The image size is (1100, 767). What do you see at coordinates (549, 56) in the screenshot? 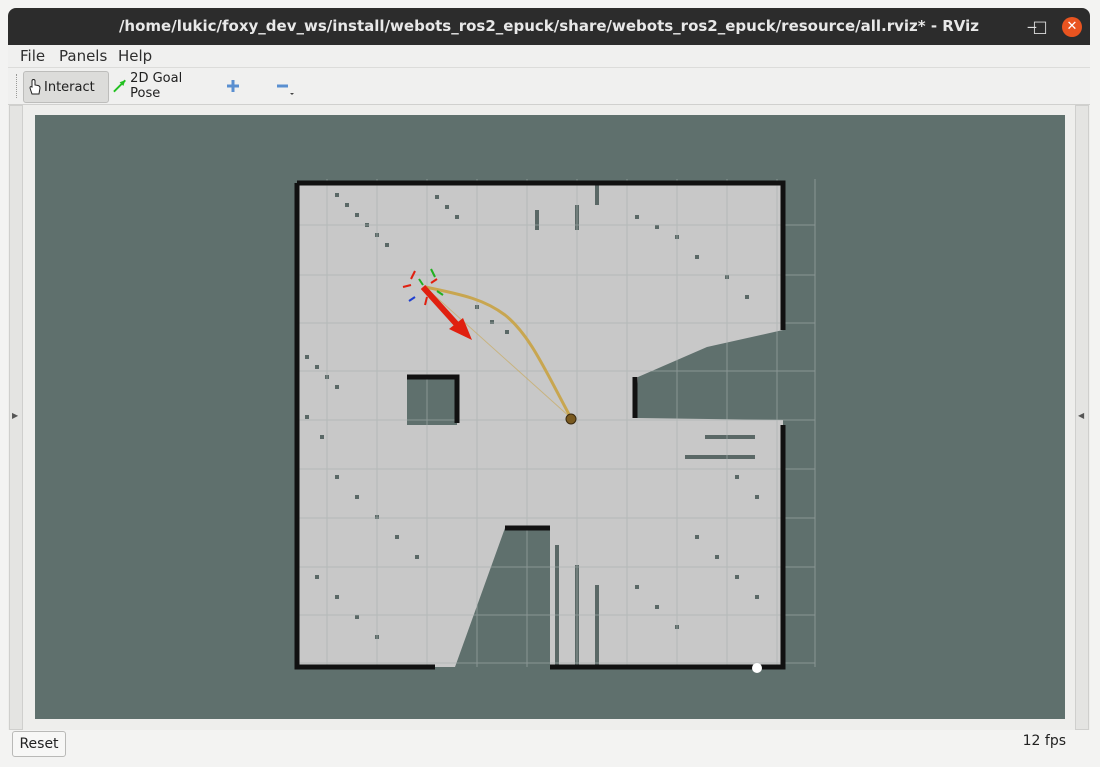
I see `menu-bar: File Panels Help` at bounding box center [549, 56].